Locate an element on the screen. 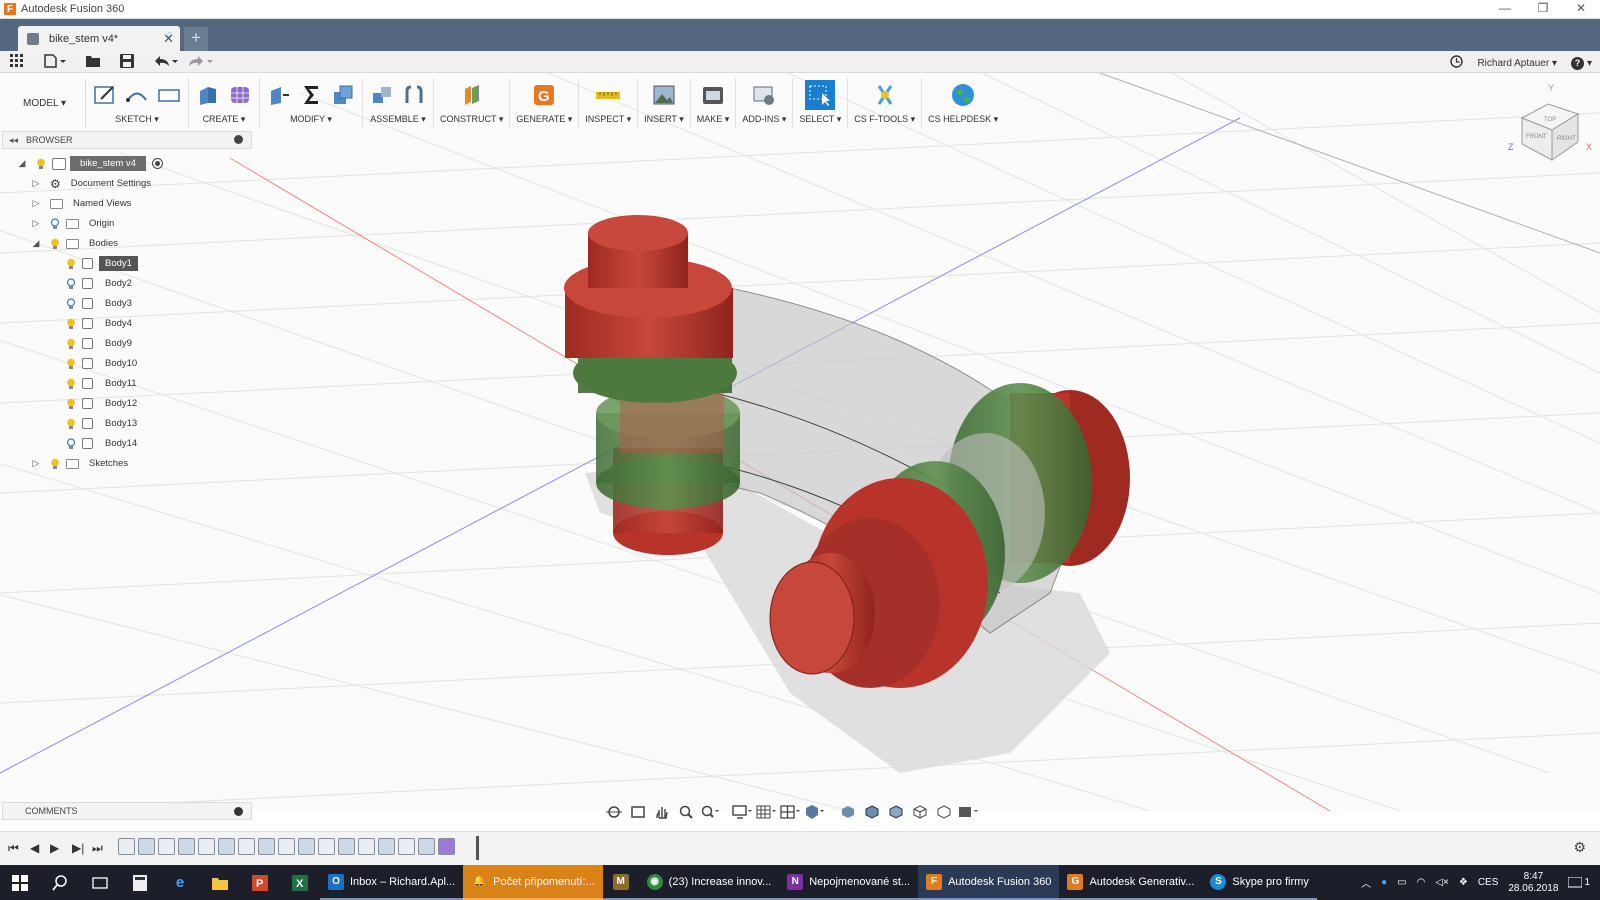 The image size is (1600, 900). body-row: Body11 is located at coordinates (104, 383).